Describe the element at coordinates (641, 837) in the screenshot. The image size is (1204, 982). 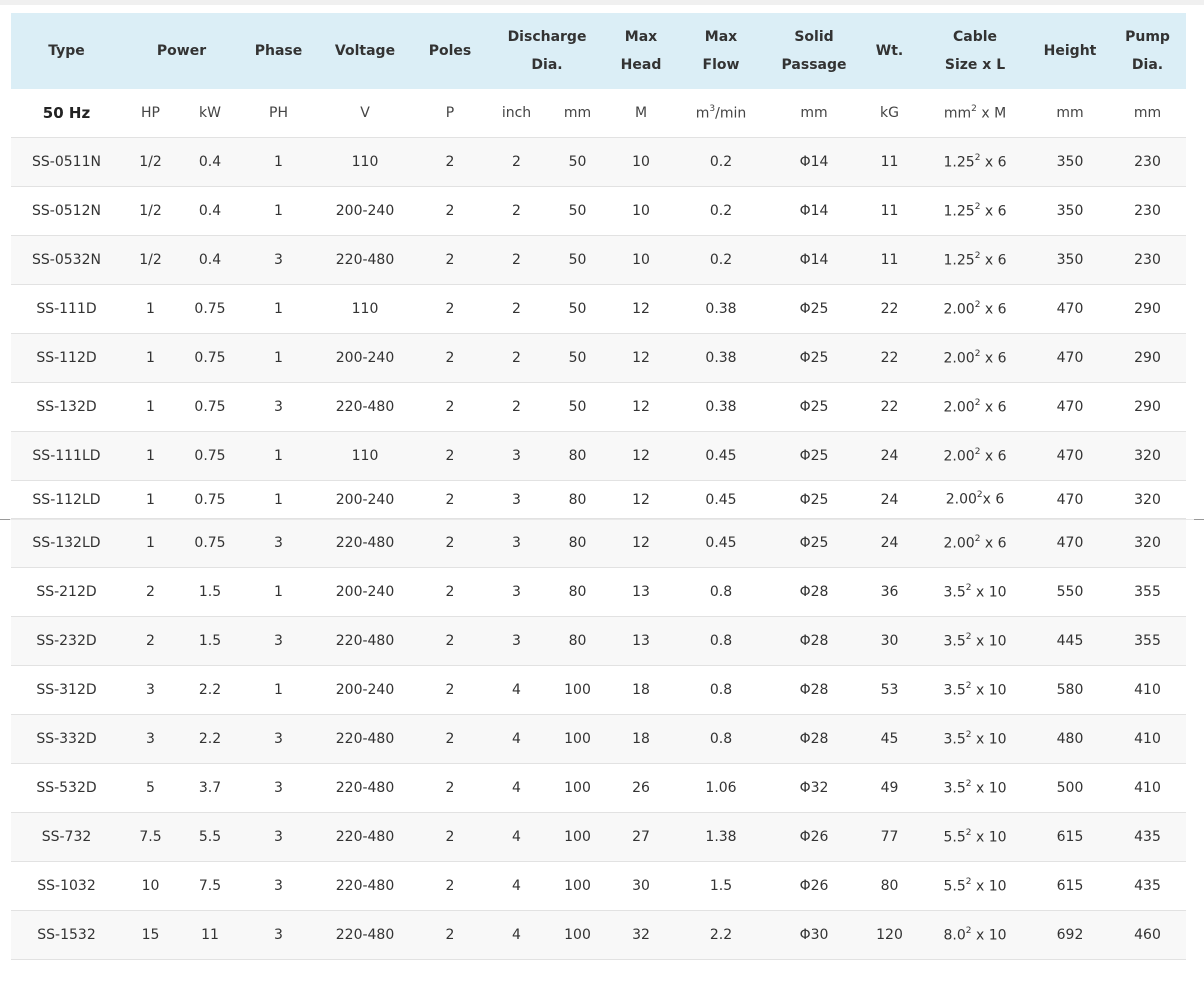
I see `cell-head: 27` at that location.